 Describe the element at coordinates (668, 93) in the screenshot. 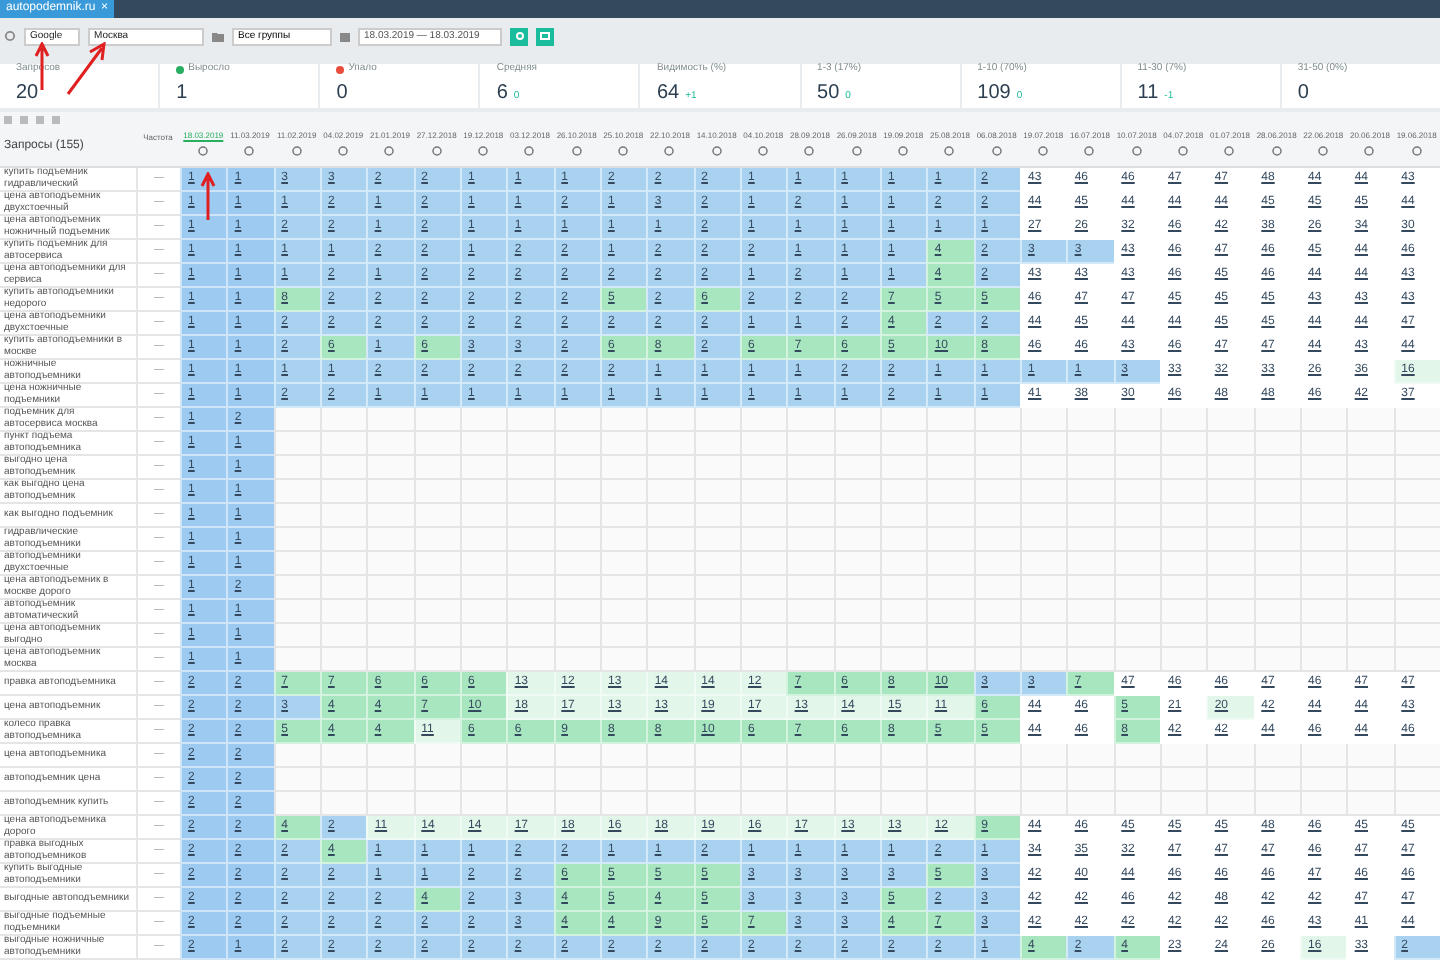

I see `stat-value: 64` at that location.